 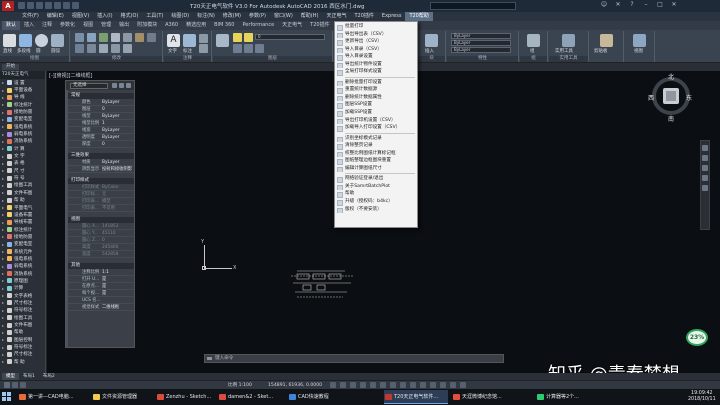 What do you see at coordinates (101, 170) in the screenshot?
I see `property-row: 阴影显示 投射和接收阴影` at bounding box center [101, 170].